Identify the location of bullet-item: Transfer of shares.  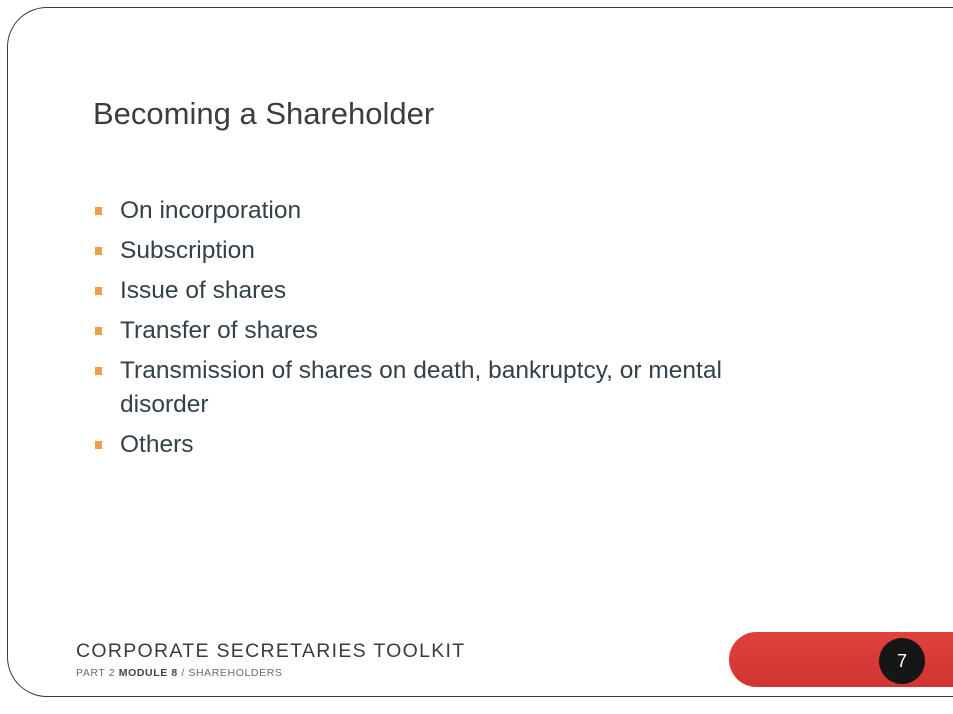
(453, 331).